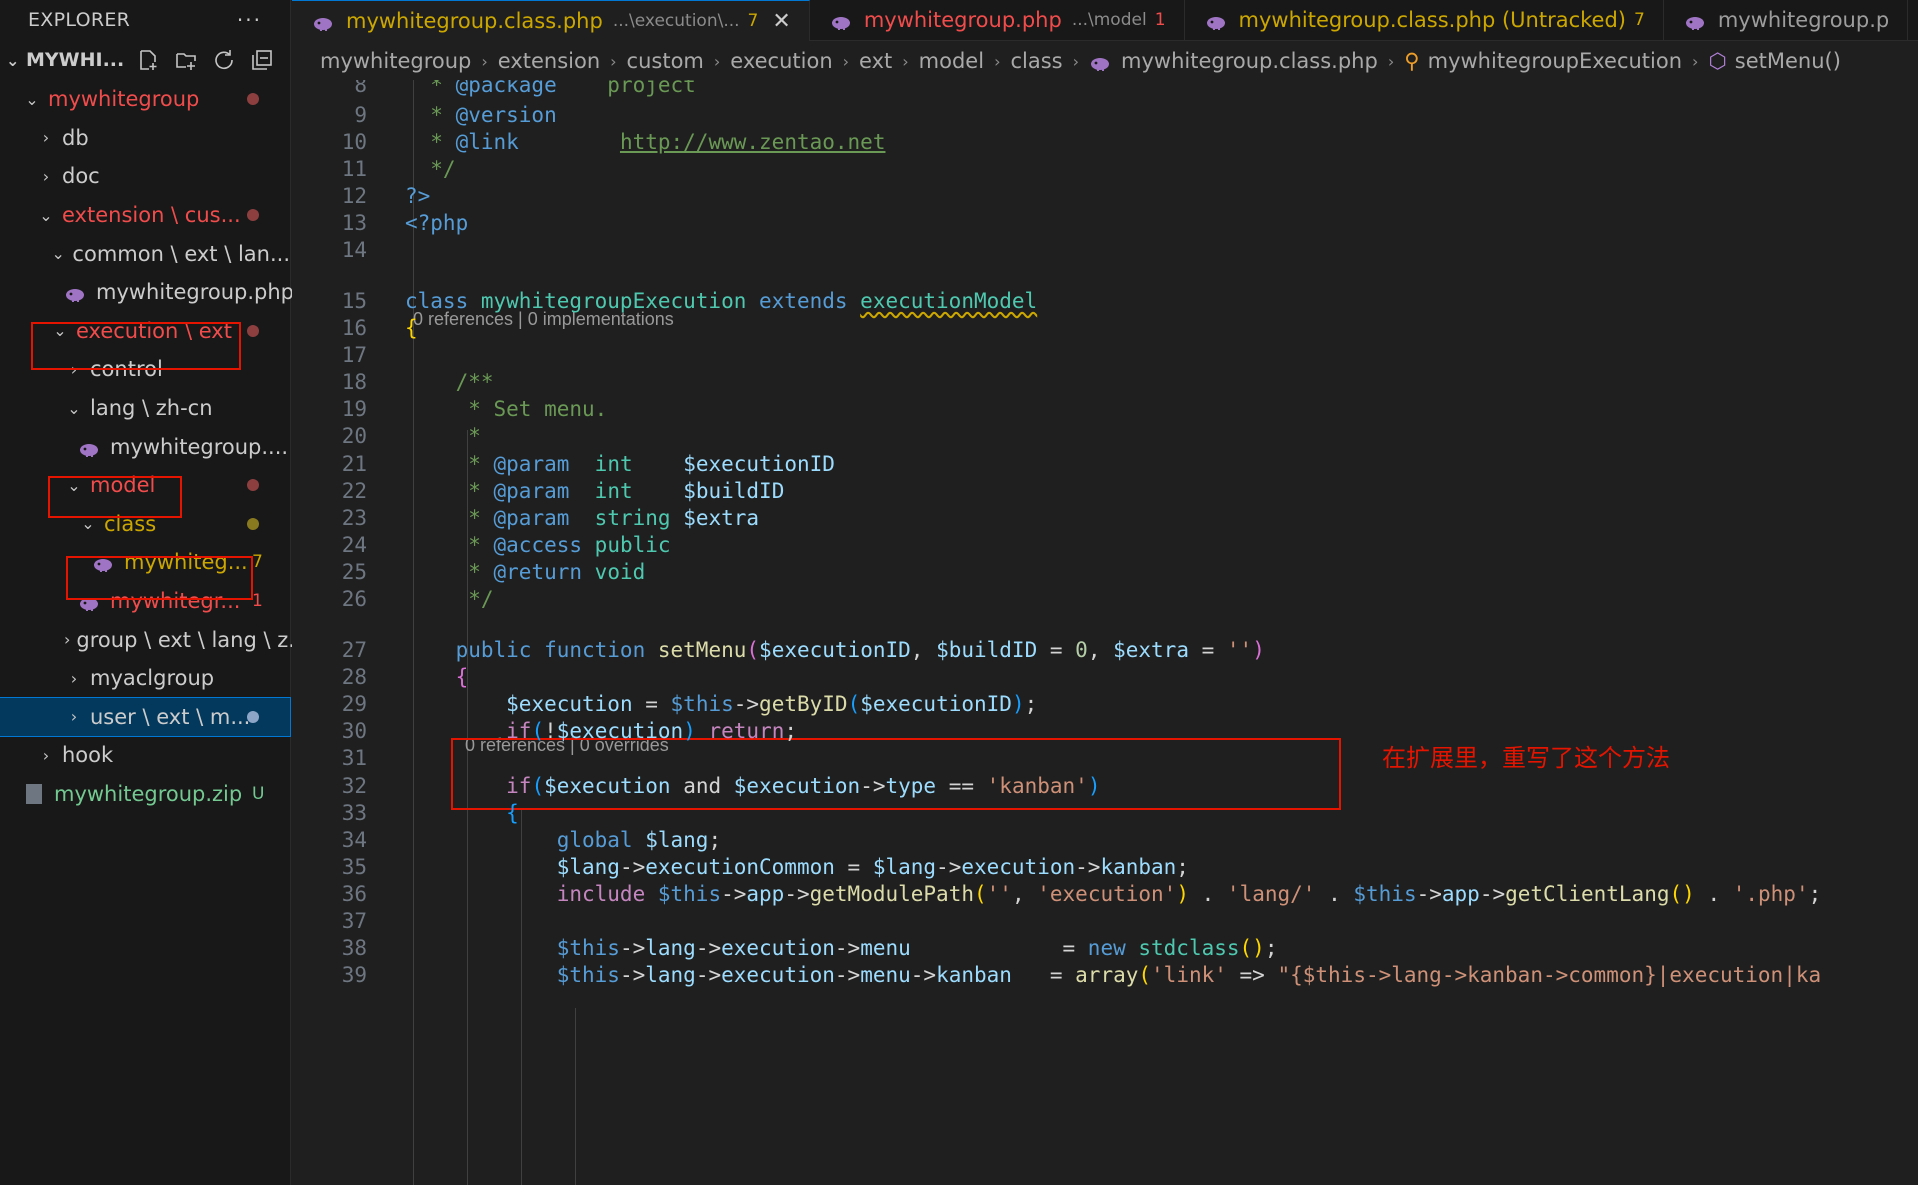 The height and width of the screenshot is (1185, 1918). What do you see at coordinates (1138, 866) in the screenshot?
I see `code-token: kanban` at bounding box center [1138, 866].